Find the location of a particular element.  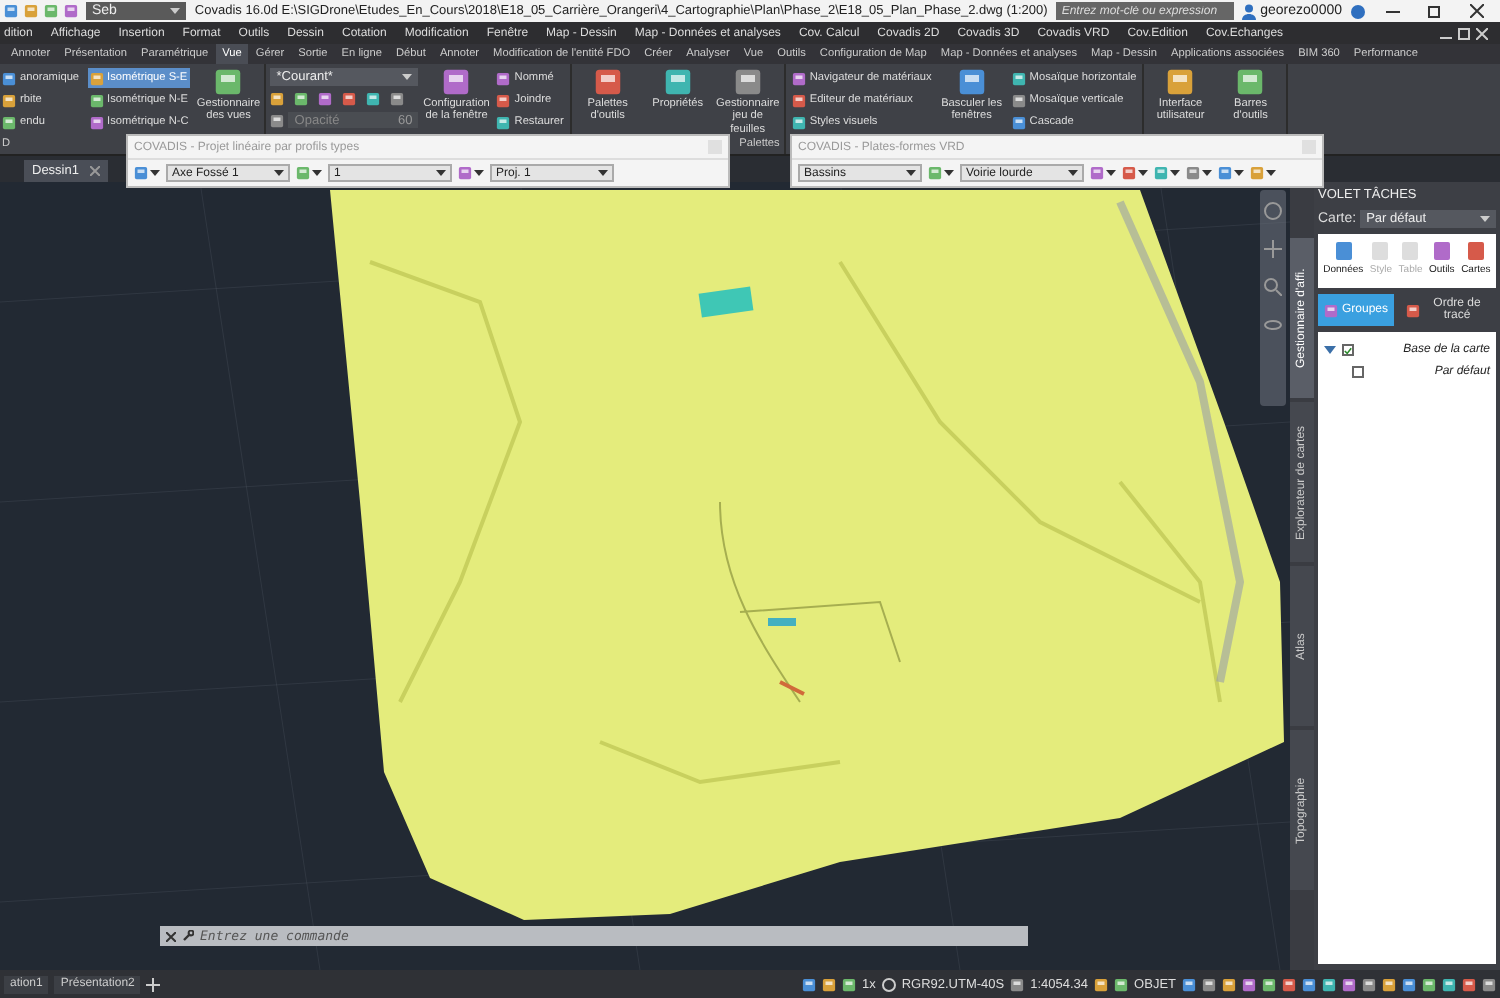

zoom-icon is located at coordinates (1273, 287).